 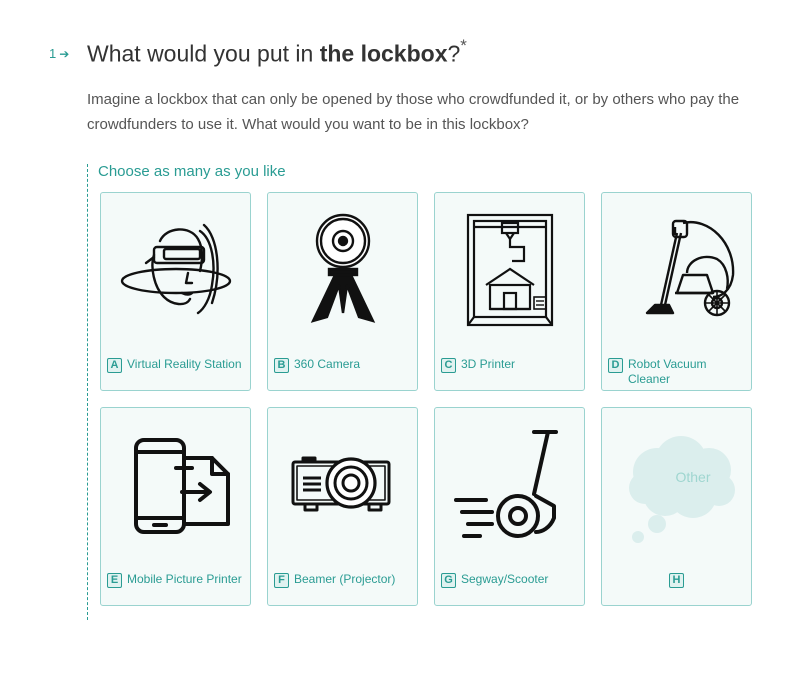 What do you see at coordinates (448, 580) in the screenshot?
I see `choice-key: G` at bounding box center [448, 580].